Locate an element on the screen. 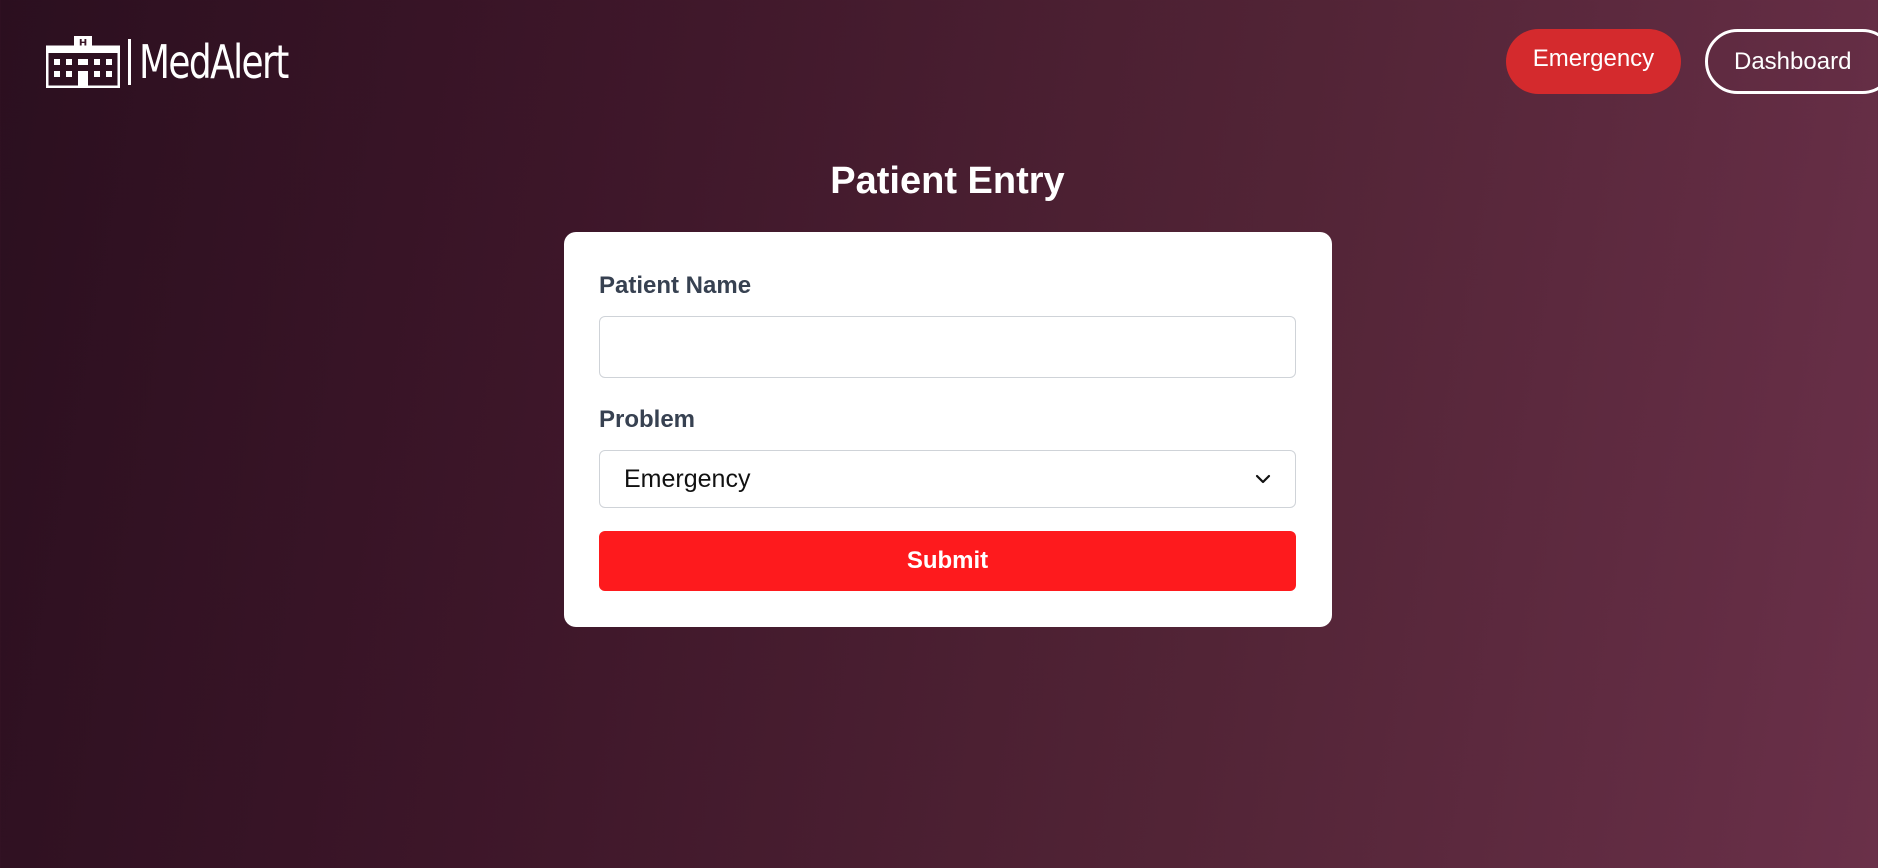 Image resolution: width=1878 pixels, height=868 pixels. emergency-button: Emergency is located at coordinates (1593, 61).